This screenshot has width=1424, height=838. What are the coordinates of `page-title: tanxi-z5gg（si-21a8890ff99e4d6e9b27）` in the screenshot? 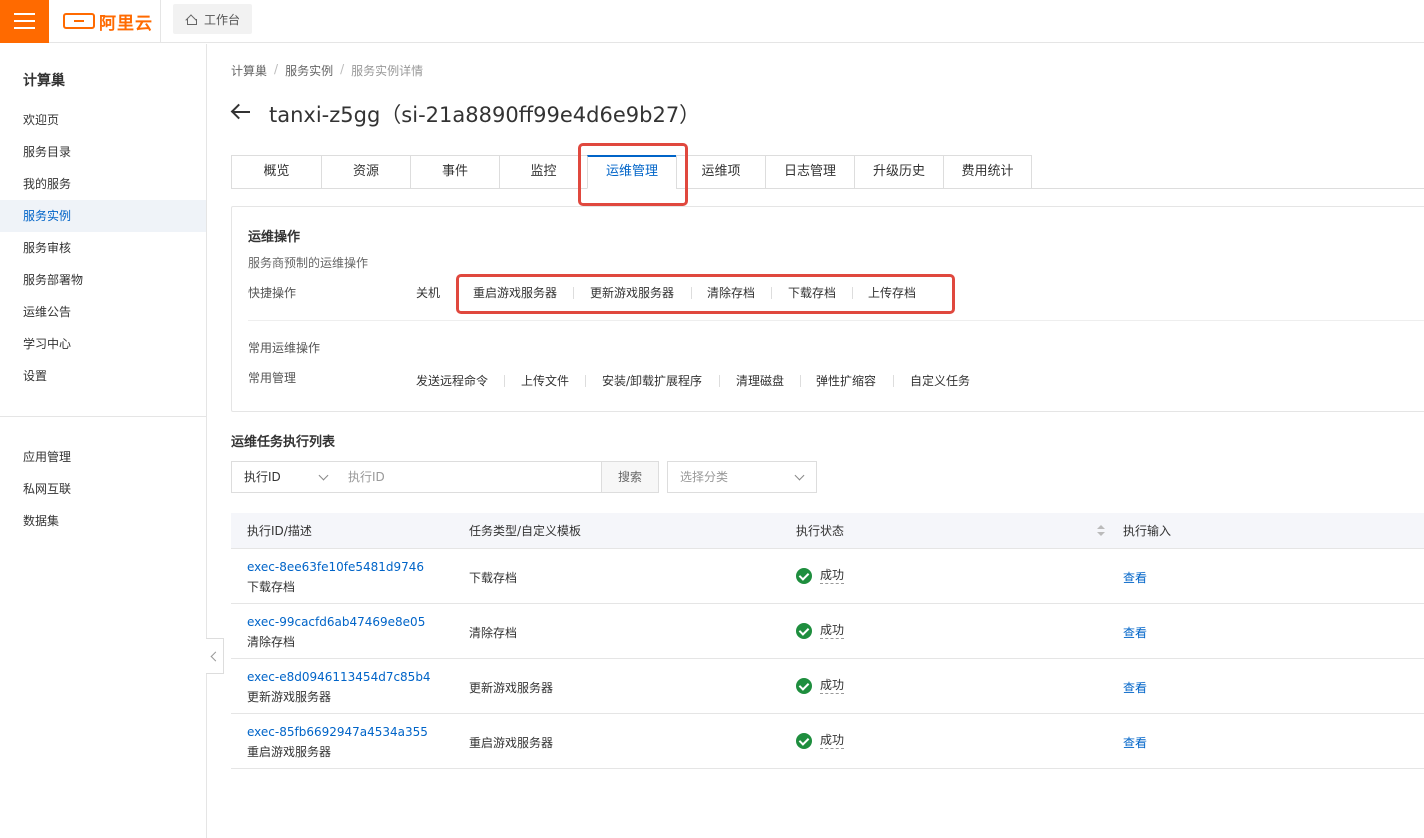 It's located at (485, 115).